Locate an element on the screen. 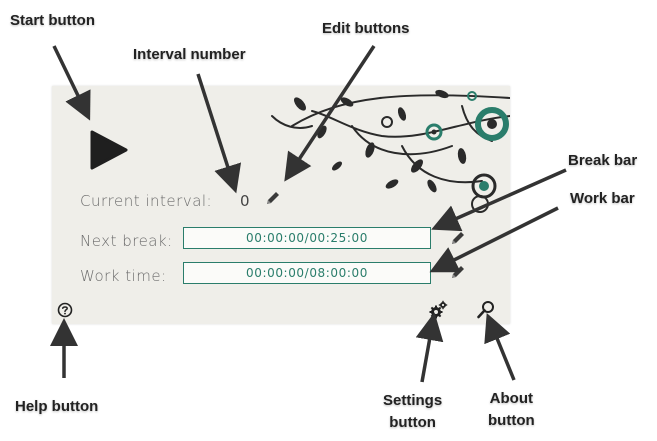  arrow-start is located at coordinates (71, 83).